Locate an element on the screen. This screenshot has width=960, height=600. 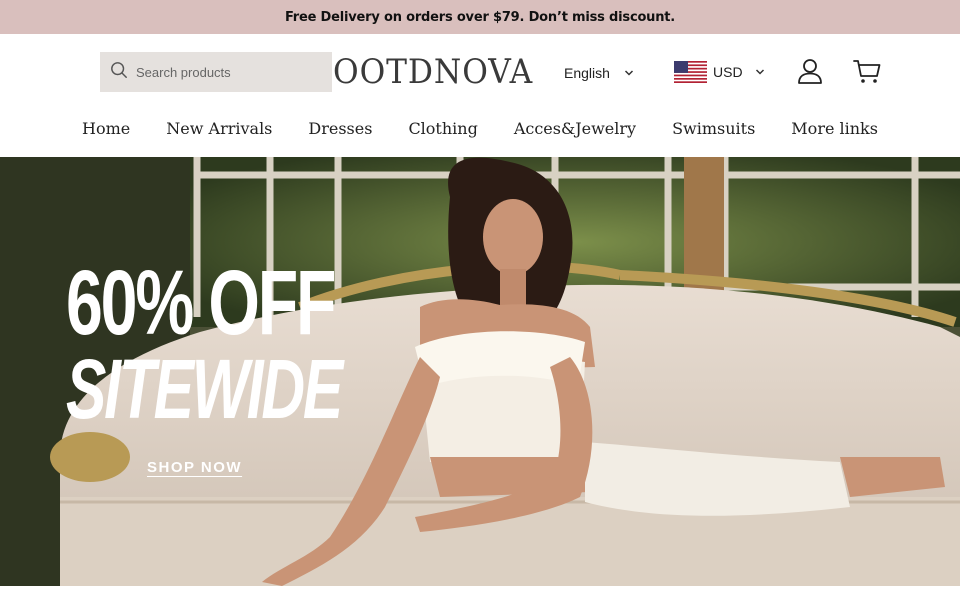
nav-item-swimsuits: Swimsuits is located at coordinates (713, 128).